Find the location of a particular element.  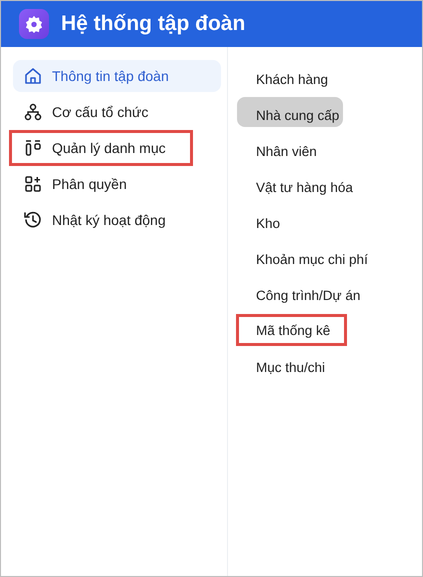

hierarchy-icon is located at coordinates (33, 112).